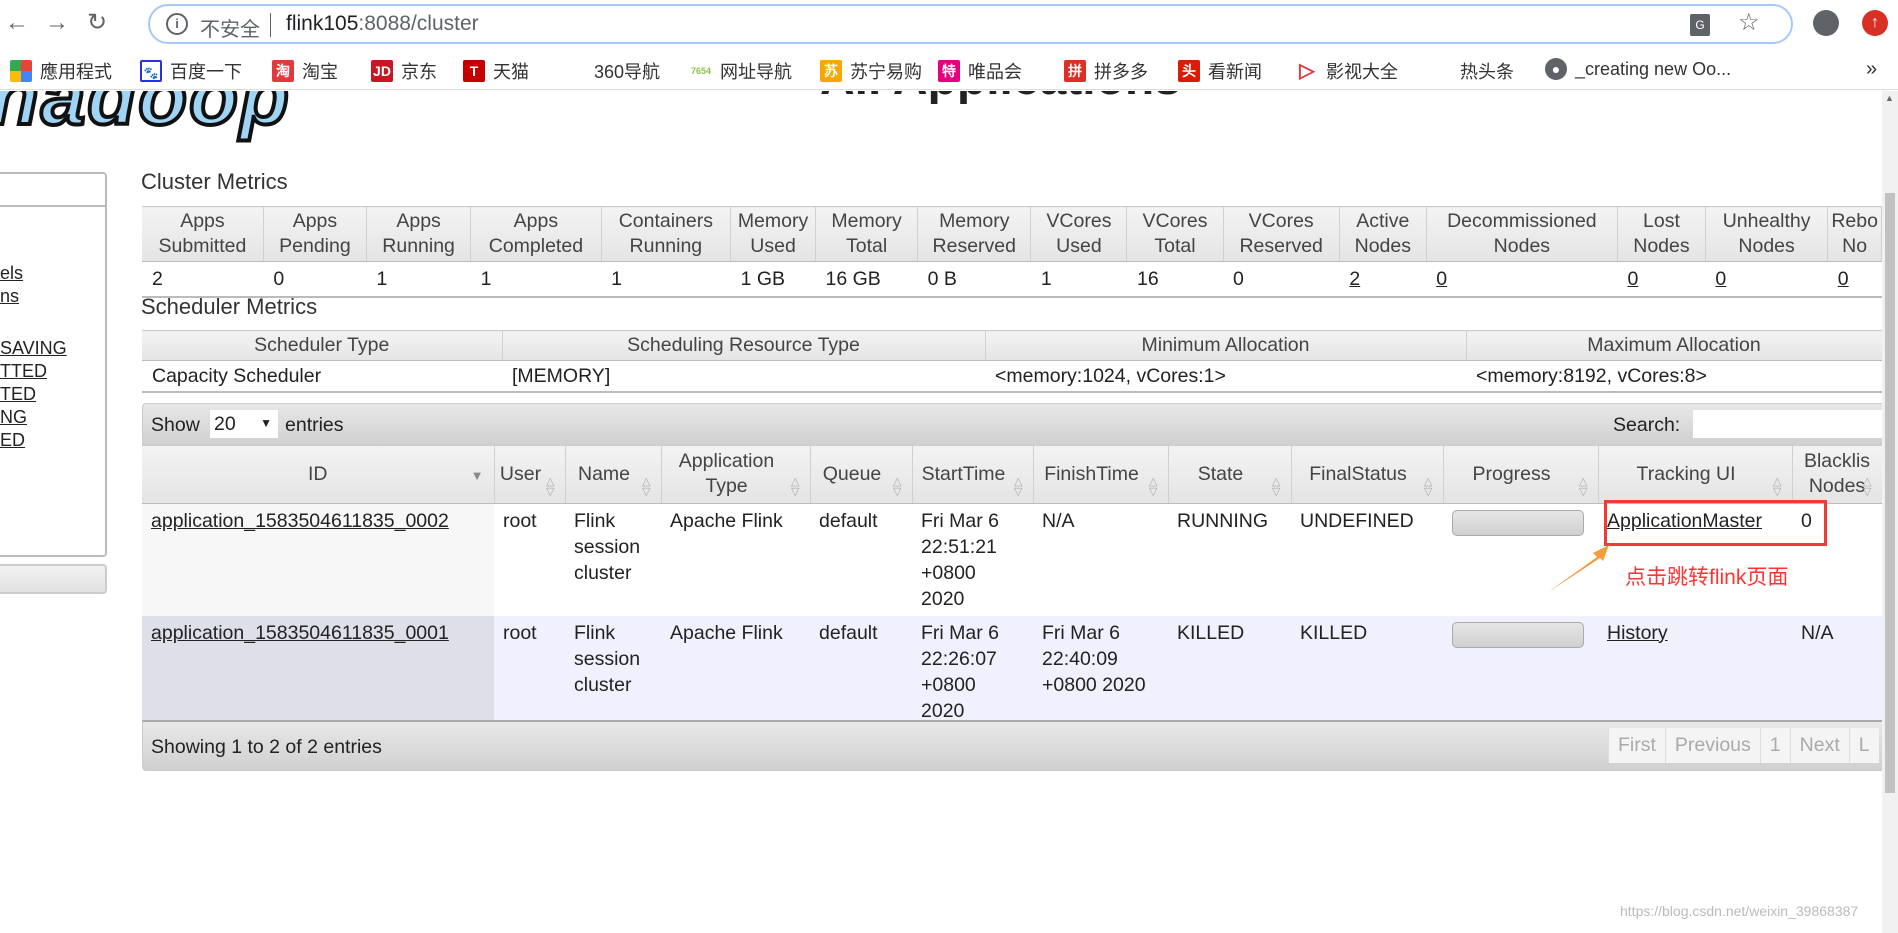  What do you see at coordinates (1695, 475) in the screenshot?
I see `sortable-column-header: Tracking UI △ ▽` at bounding box center [1695, 475].